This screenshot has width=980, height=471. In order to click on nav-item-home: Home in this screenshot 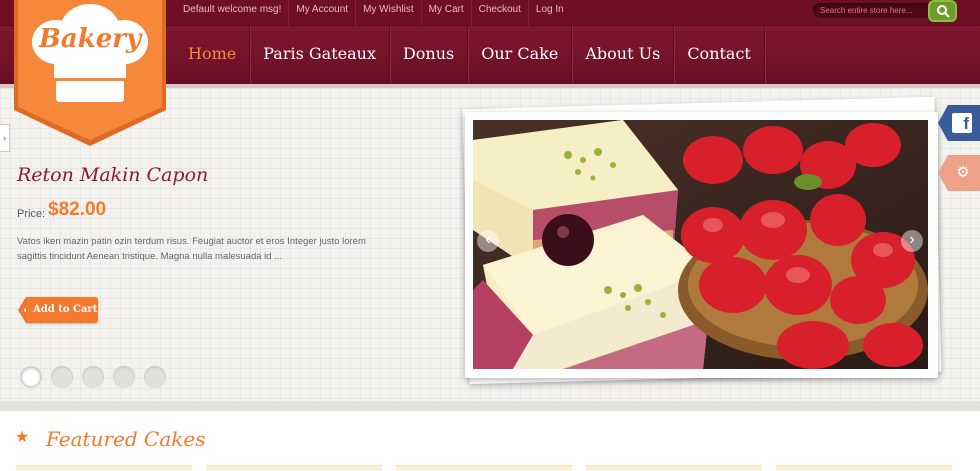, I will do `click(213, 55)`.